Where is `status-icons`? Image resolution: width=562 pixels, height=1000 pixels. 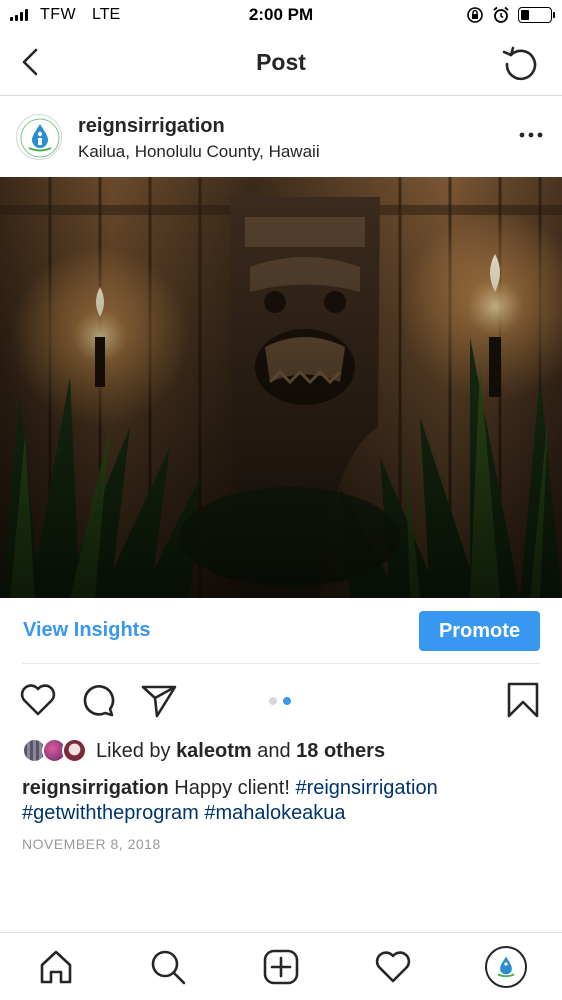
status-icons is located at coordinates (510, 15).